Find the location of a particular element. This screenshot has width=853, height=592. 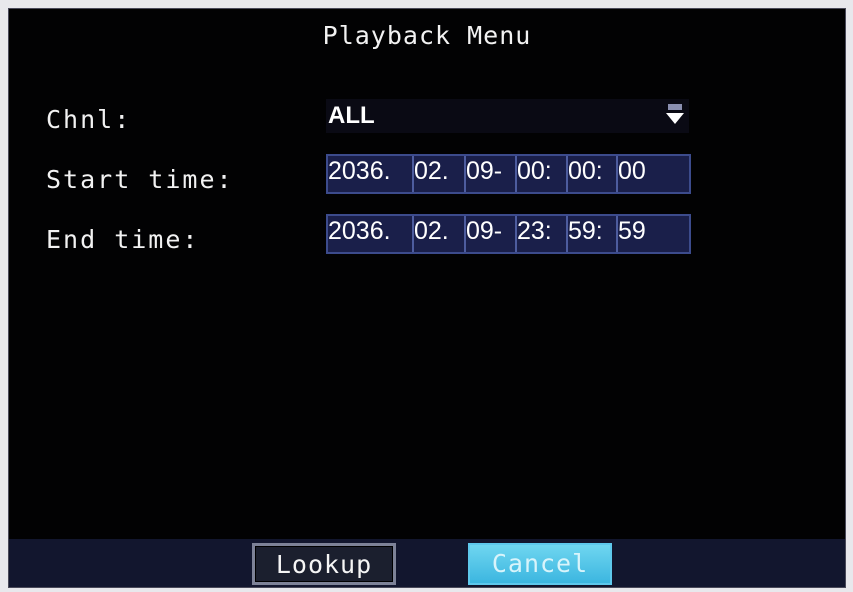

end-time-label: End time: is located at coordinates (123, 239).